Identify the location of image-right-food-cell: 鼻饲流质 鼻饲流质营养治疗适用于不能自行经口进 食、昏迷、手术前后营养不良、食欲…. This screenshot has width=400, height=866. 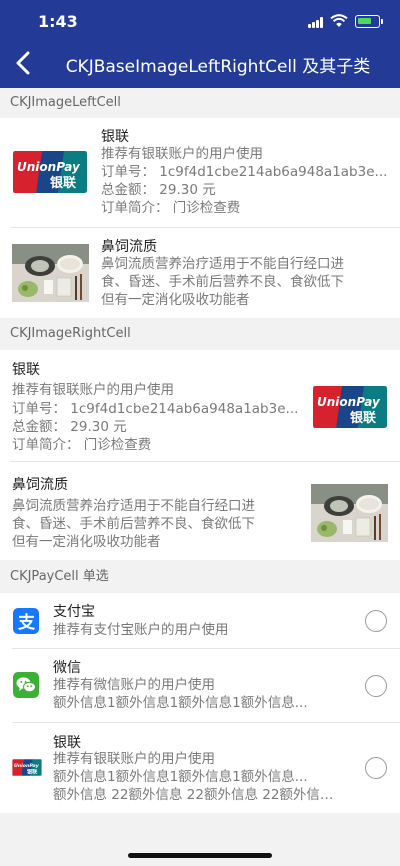
(200, 511).